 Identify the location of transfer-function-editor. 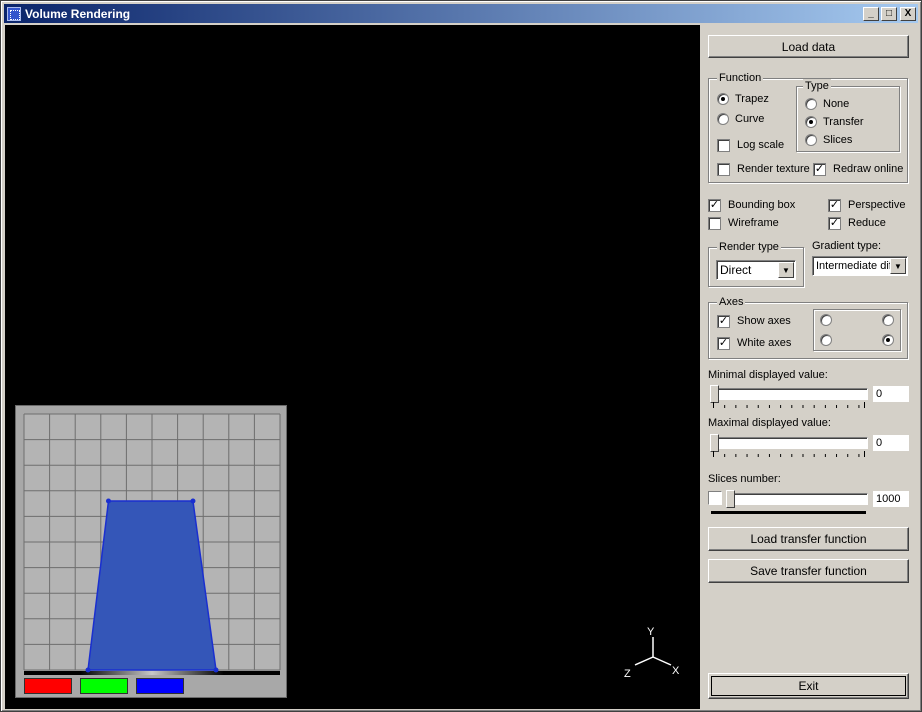
(151, 551).